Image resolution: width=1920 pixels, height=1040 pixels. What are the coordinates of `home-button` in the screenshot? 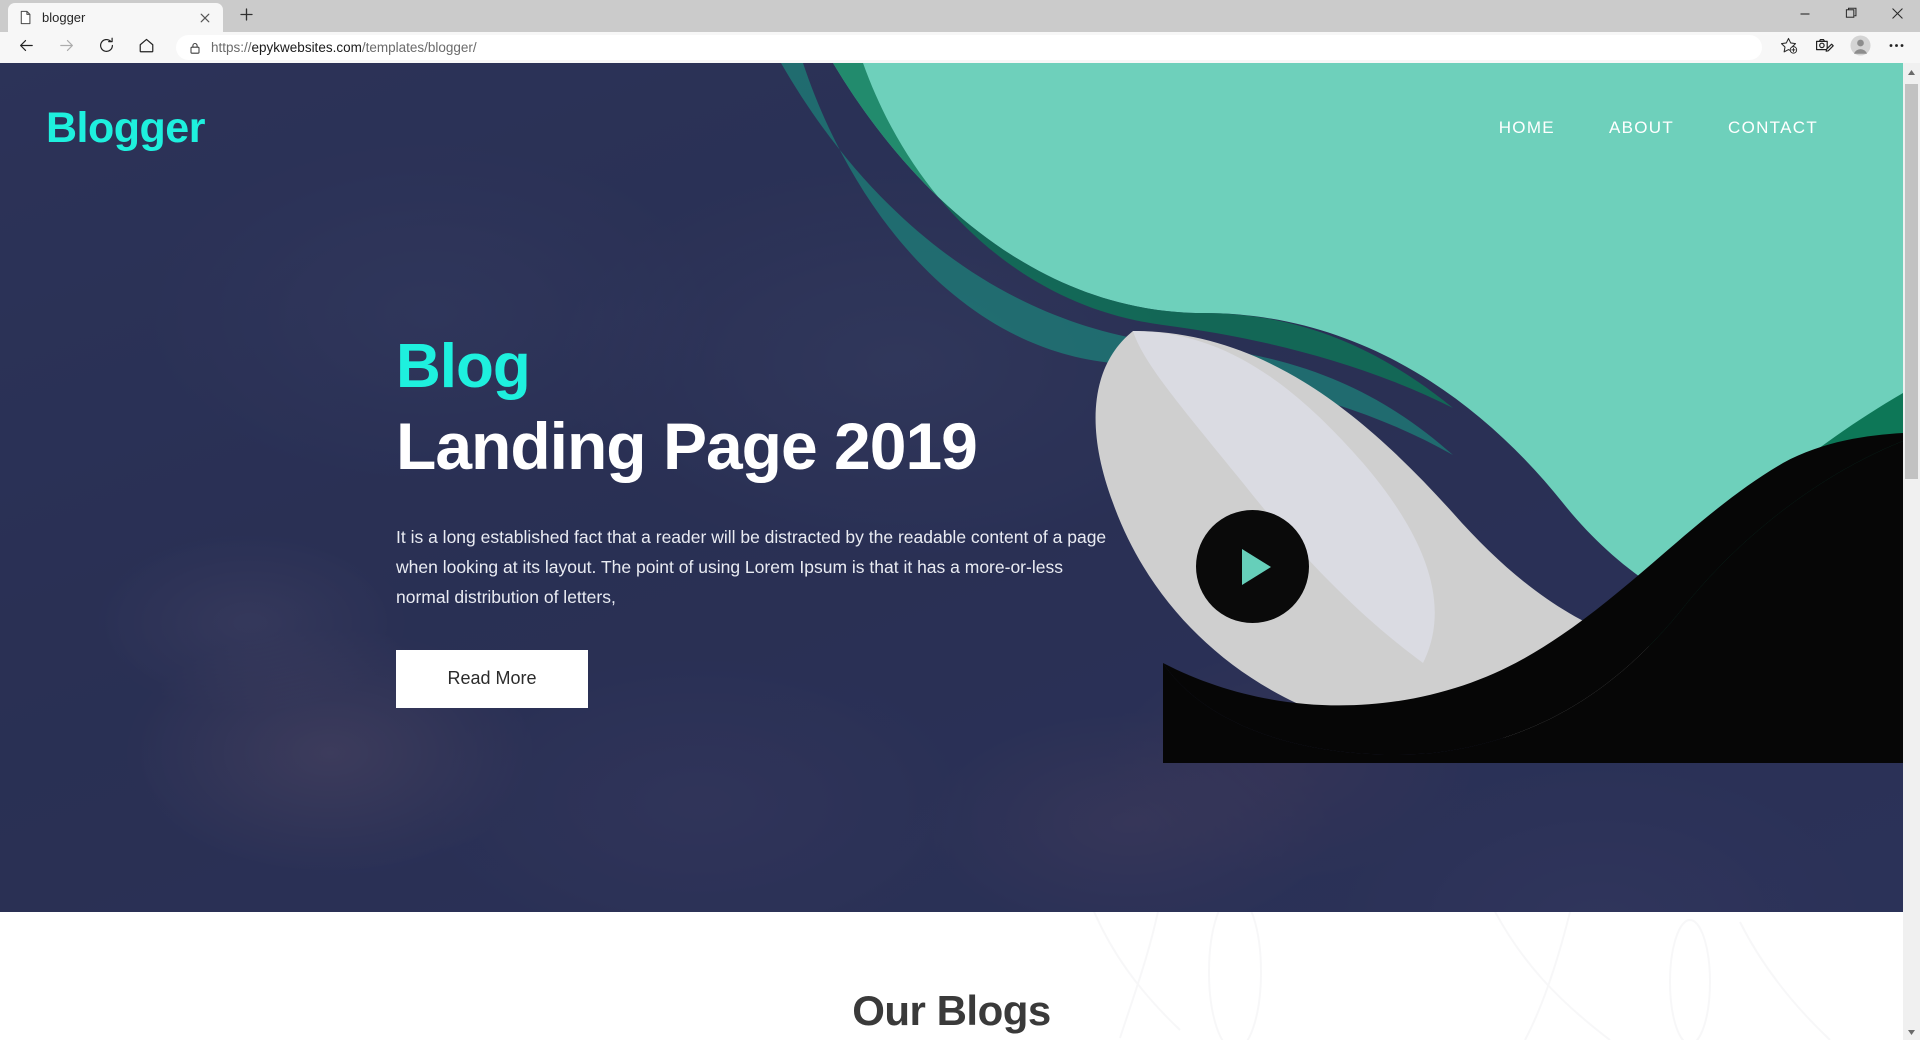 It's located at (146, 47).